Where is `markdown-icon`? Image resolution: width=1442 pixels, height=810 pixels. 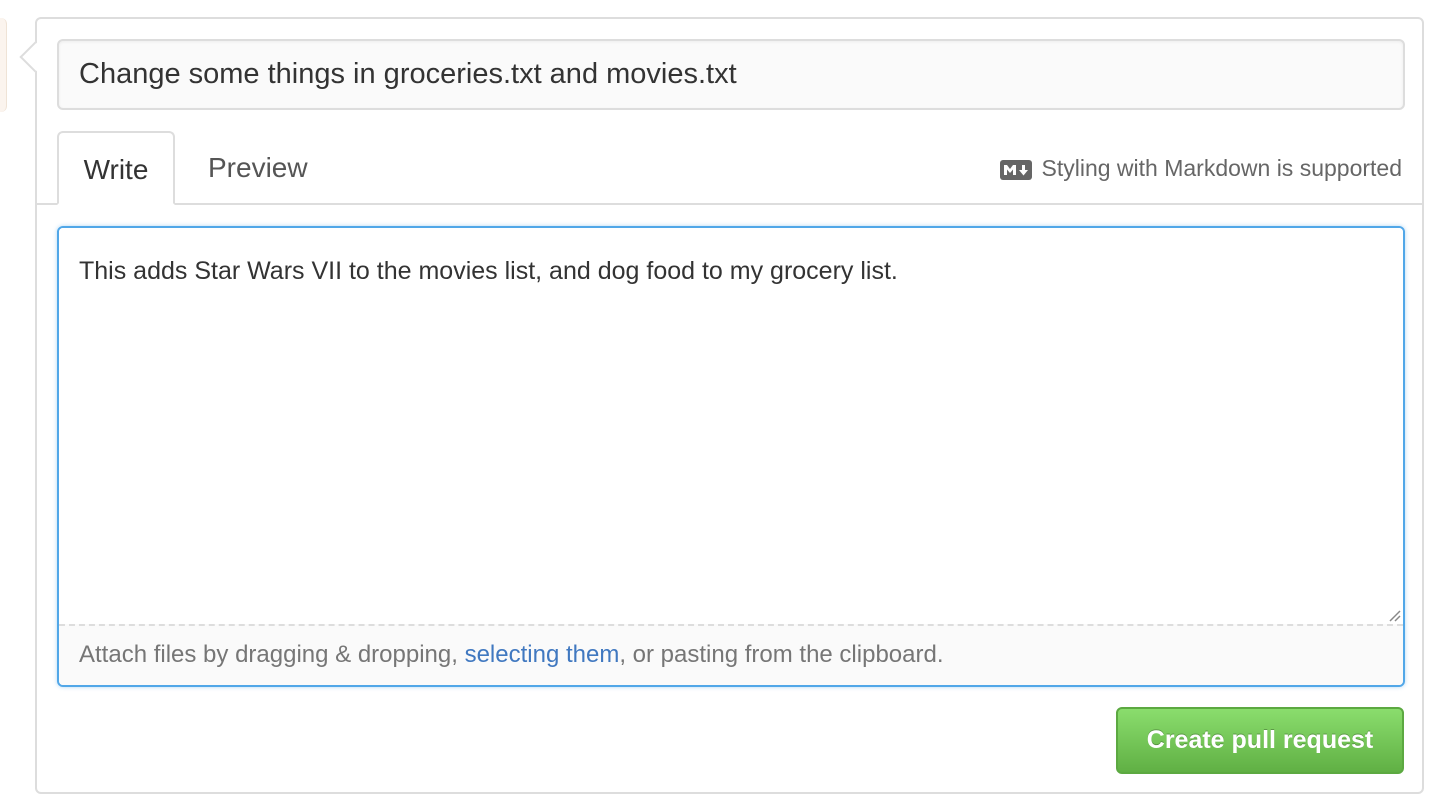 markdown-icon is located at coordinates (1015, 169).